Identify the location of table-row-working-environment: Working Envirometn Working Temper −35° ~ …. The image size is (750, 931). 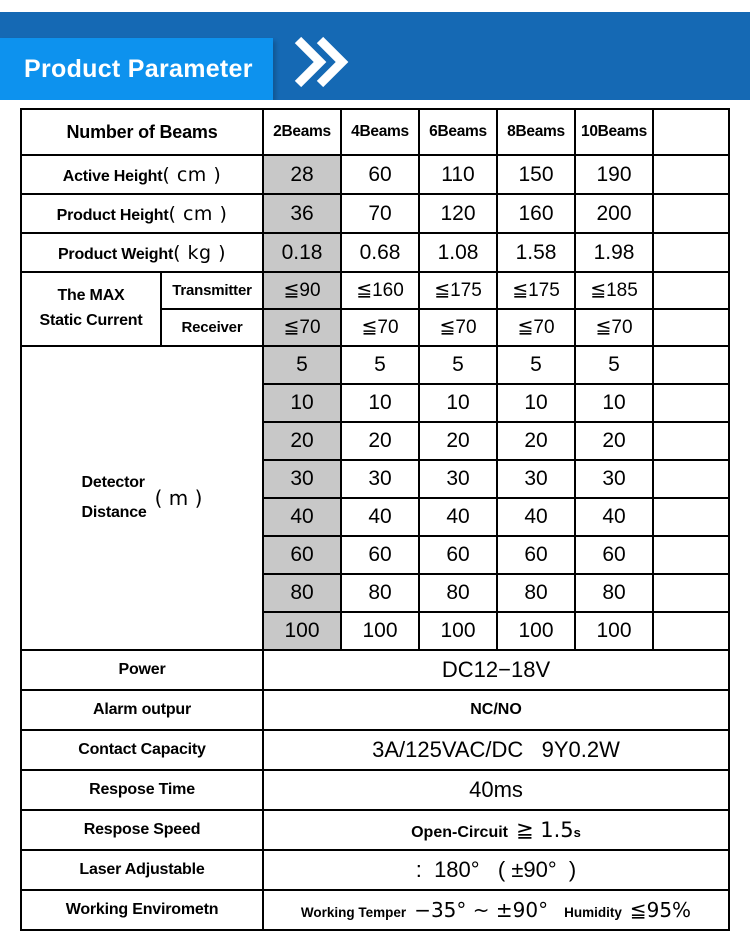
(375, 910).